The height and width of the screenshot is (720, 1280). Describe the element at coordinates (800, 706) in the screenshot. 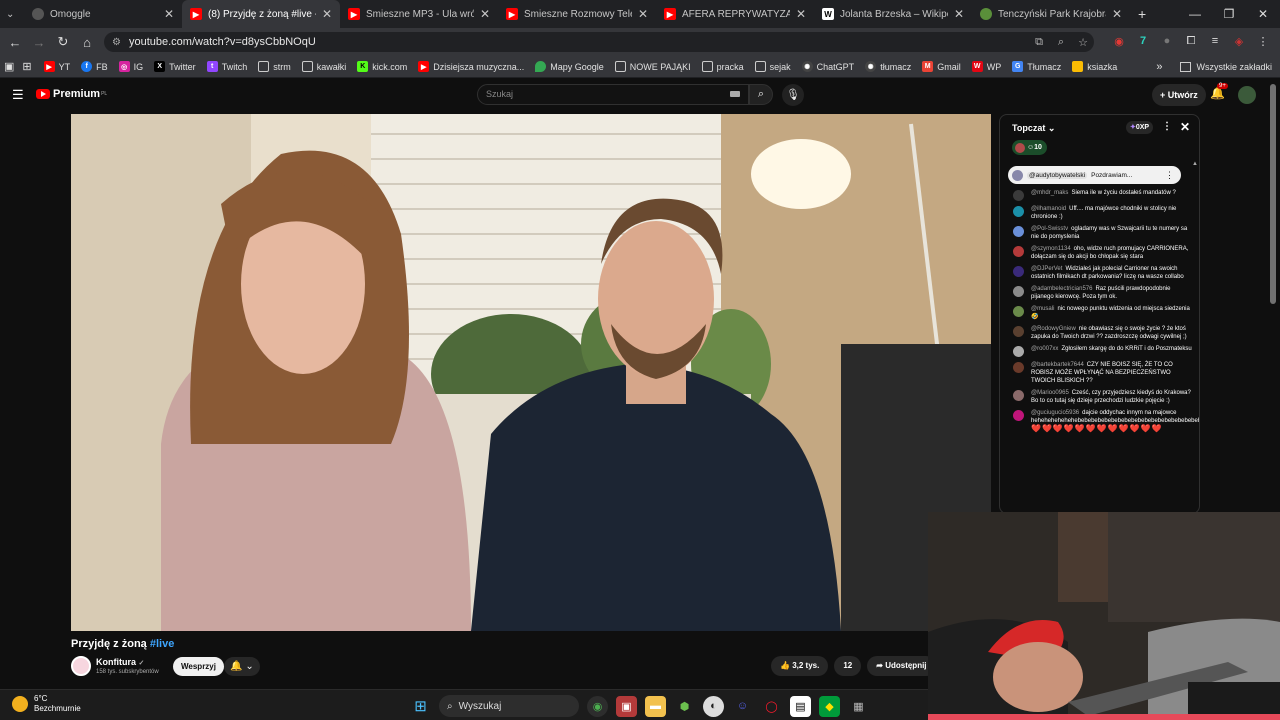

I see `document-icon: ▤` at that location.